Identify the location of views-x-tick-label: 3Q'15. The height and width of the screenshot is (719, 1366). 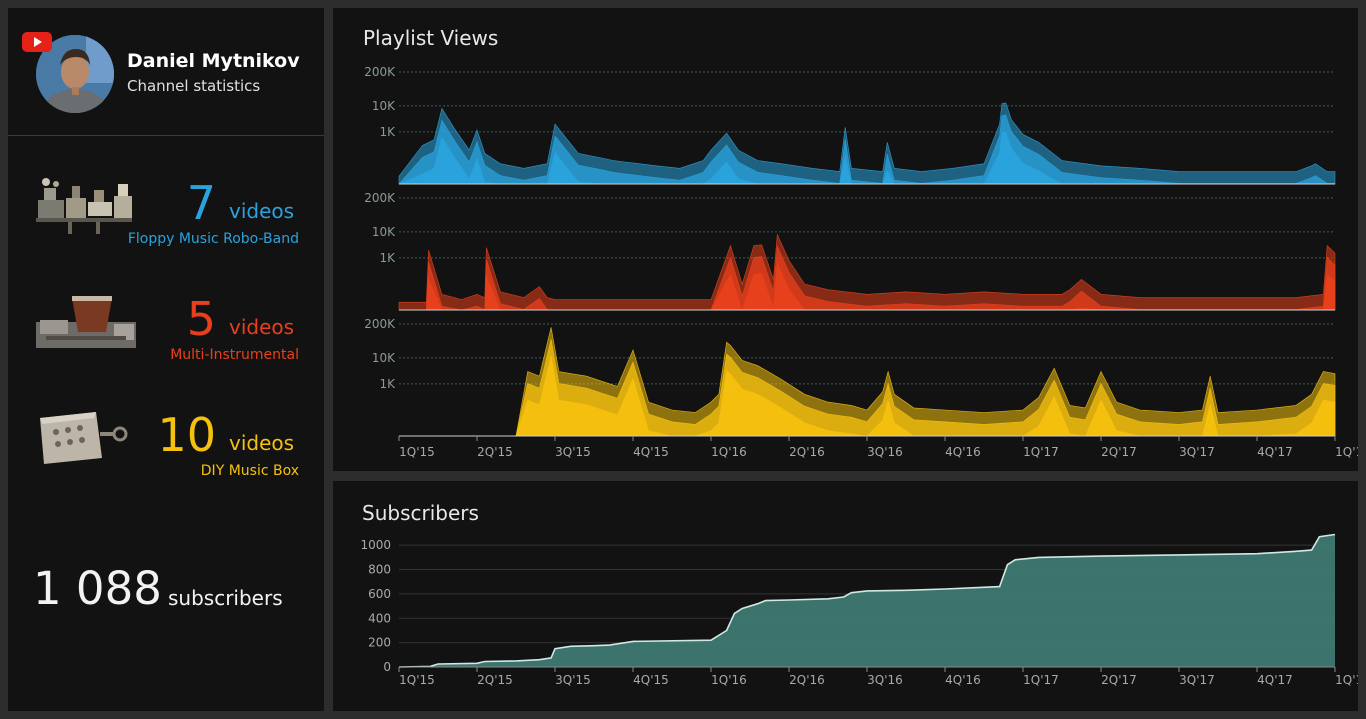
(573, 452).